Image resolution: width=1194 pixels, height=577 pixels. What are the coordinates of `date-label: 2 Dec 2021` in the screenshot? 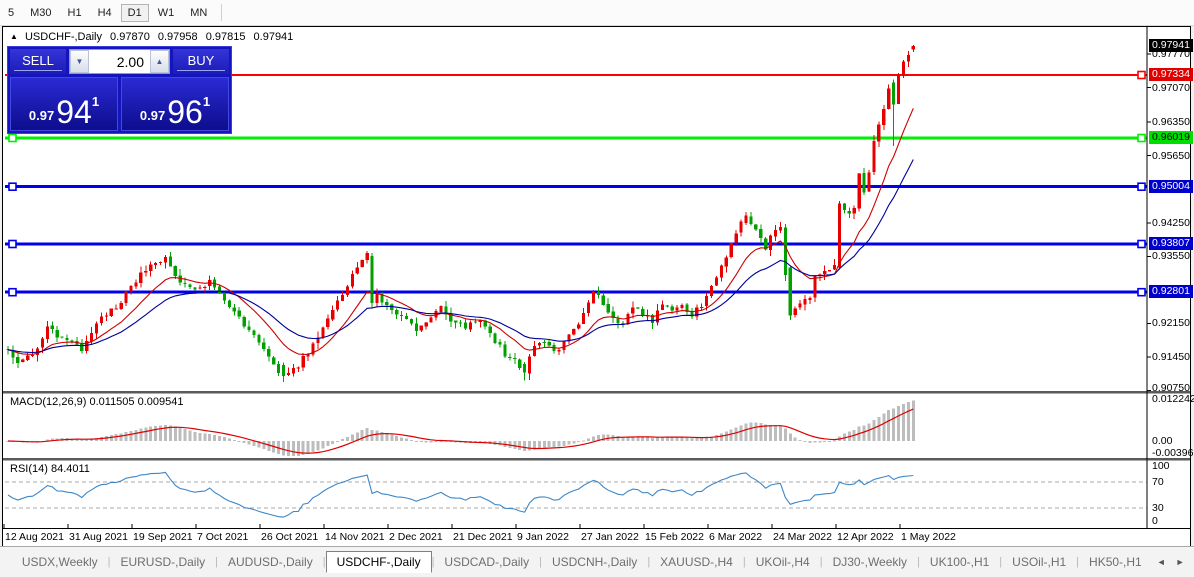 It's located at (416, 537).